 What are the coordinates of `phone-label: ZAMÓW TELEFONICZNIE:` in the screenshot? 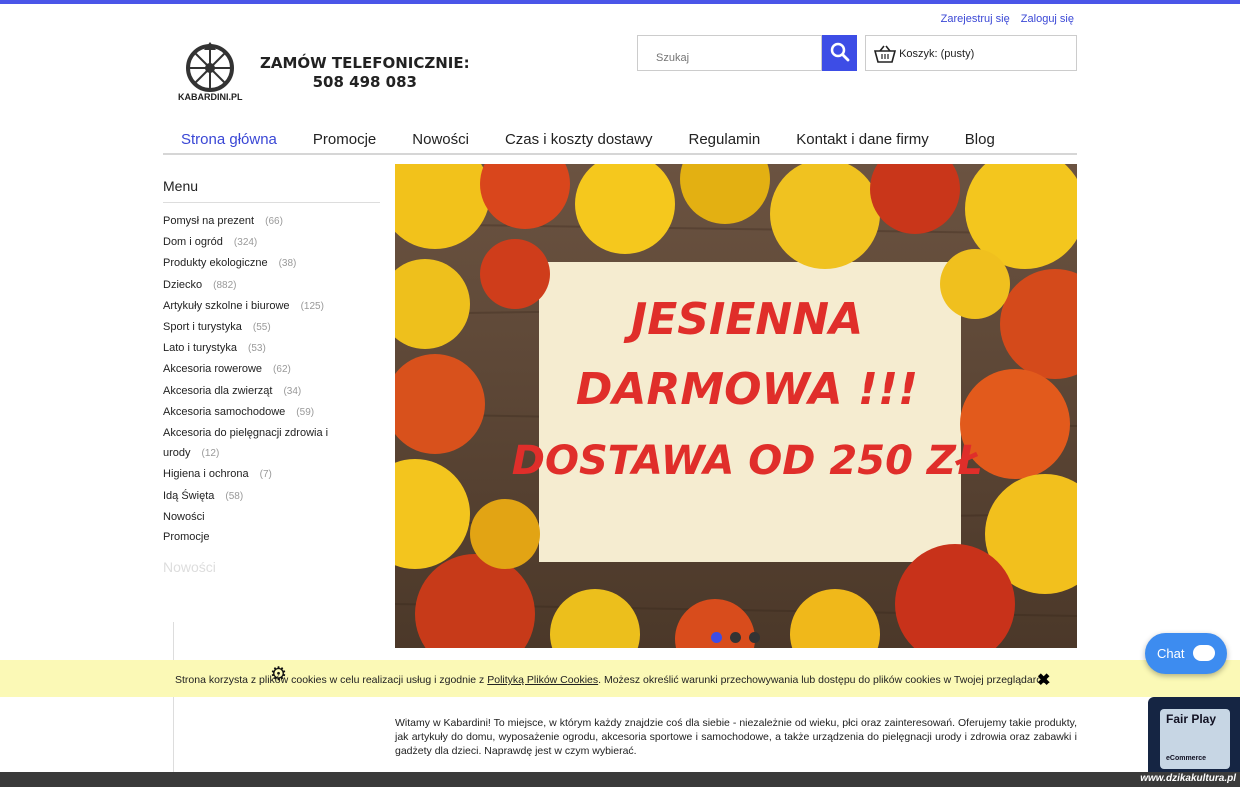 It's located at (365, 63).